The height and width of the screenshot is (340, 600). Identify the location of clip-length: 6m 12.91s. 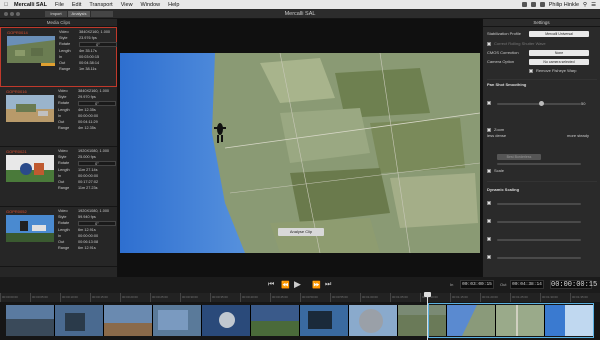
(87, 230).